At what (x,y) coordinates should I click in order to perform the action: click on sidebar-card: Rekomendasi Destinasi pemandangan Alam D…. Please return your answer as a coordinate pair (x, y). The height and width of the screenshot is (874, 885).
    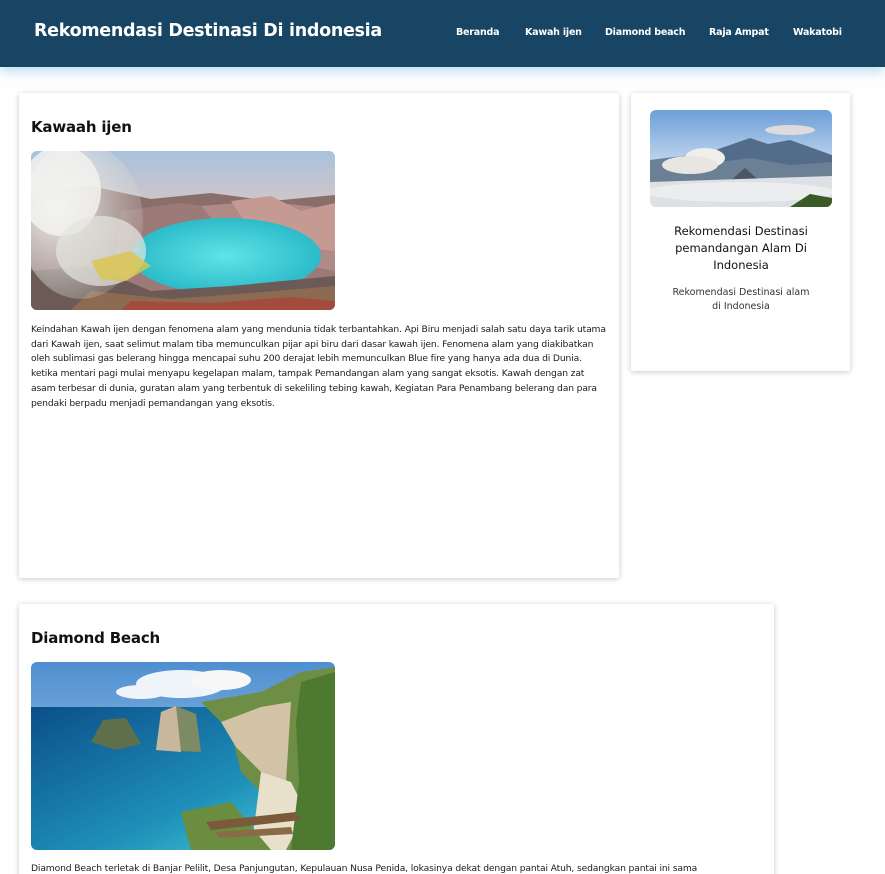
    Looking at the image, I should click on (740, 232).